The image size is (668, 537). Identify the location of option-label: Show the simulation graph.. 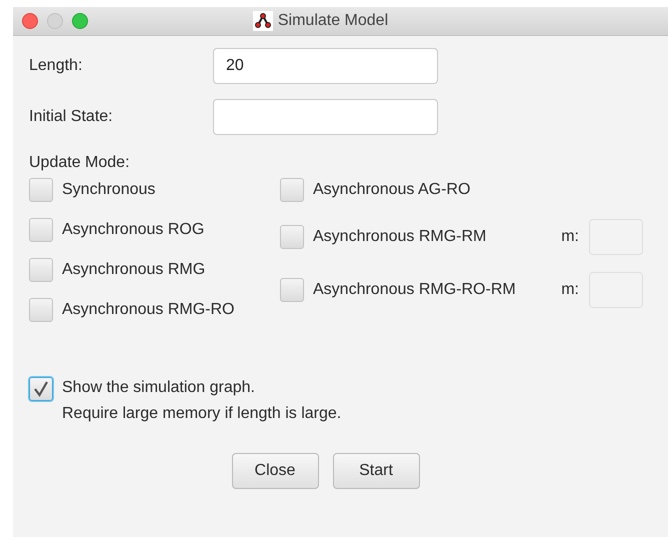
(159, 388).